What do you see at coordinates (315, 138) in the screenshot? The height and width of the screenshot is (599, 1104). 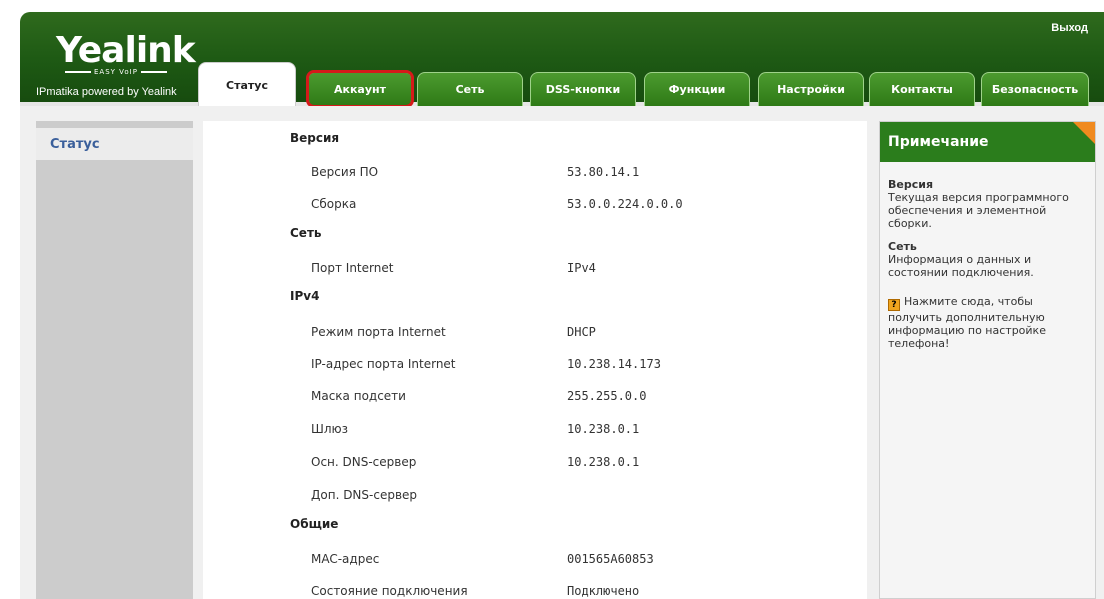 I see `section-version-title: Версия` at bounding box center [315, 138].